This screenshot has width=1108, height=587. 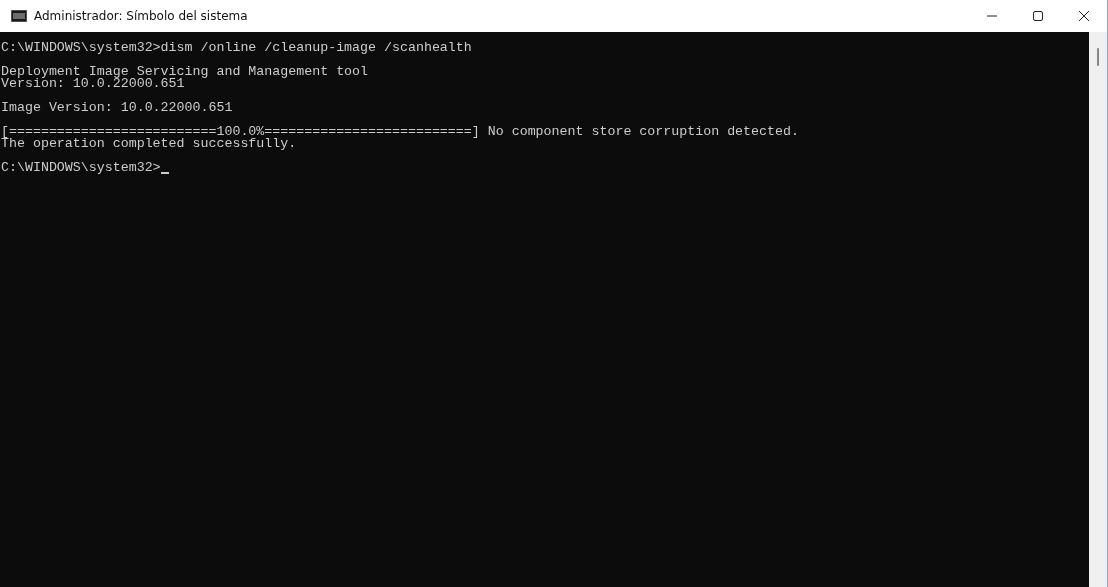 What do you see at coordinates (1084, 16) in the screenshot?
I see `close-icon` at bounding box center [1084, 16].